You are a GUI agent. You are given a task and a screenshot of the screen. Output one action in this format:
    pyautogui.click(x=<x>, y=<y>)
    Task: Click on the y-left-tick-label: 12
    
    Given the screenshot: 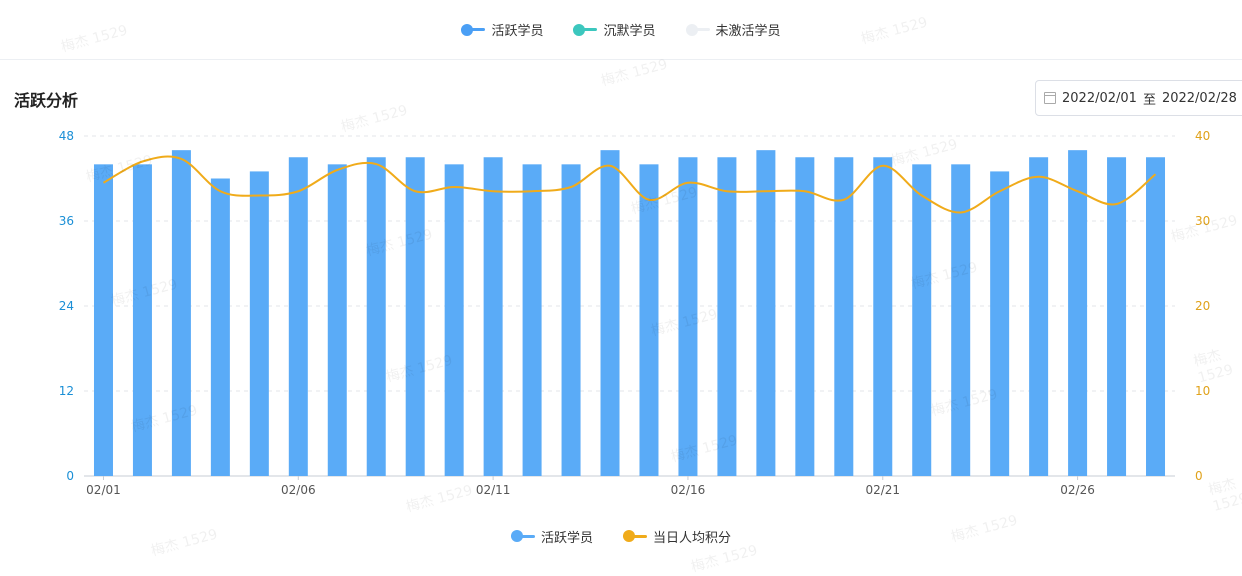 What is the action you would take?
    pyautogui.click(x=66, y=391)
    